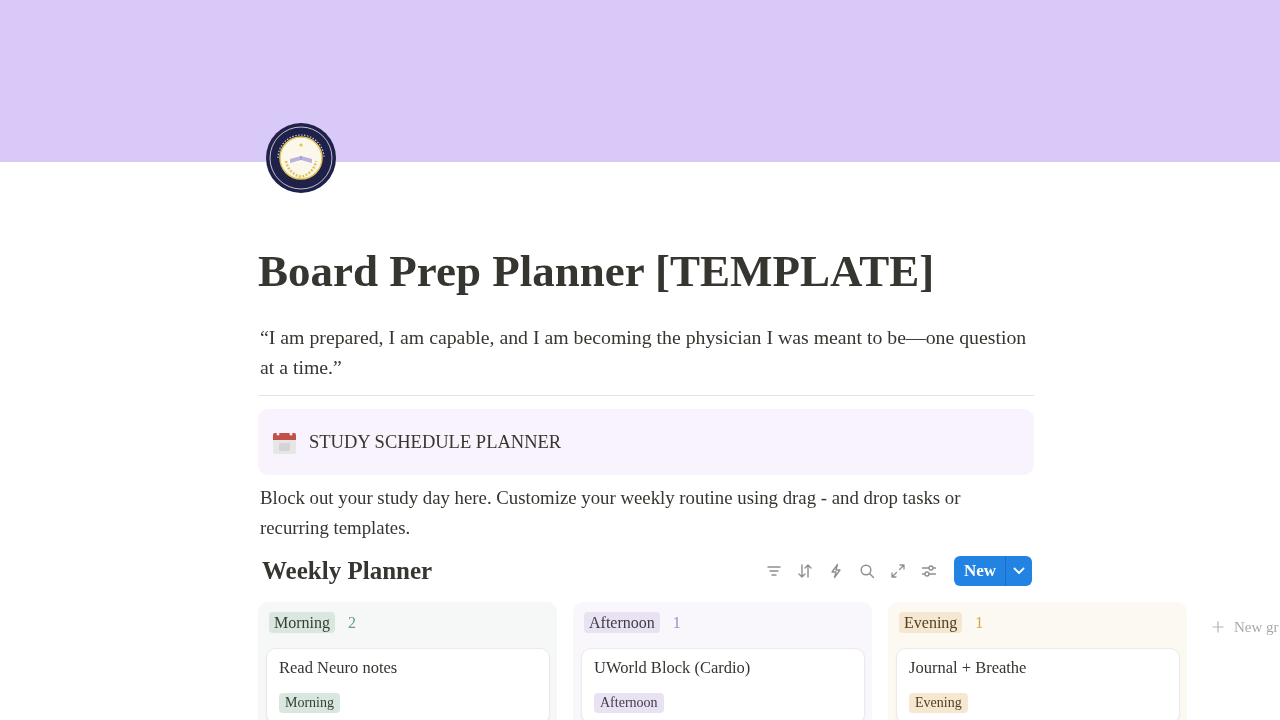 Image resolution: width=1280 pixels, height=720 pixels. What do you see at coordinates (629, 703) in the screenshot?
I see `card-tag: Afternoon` at bounding box center [629, 703].